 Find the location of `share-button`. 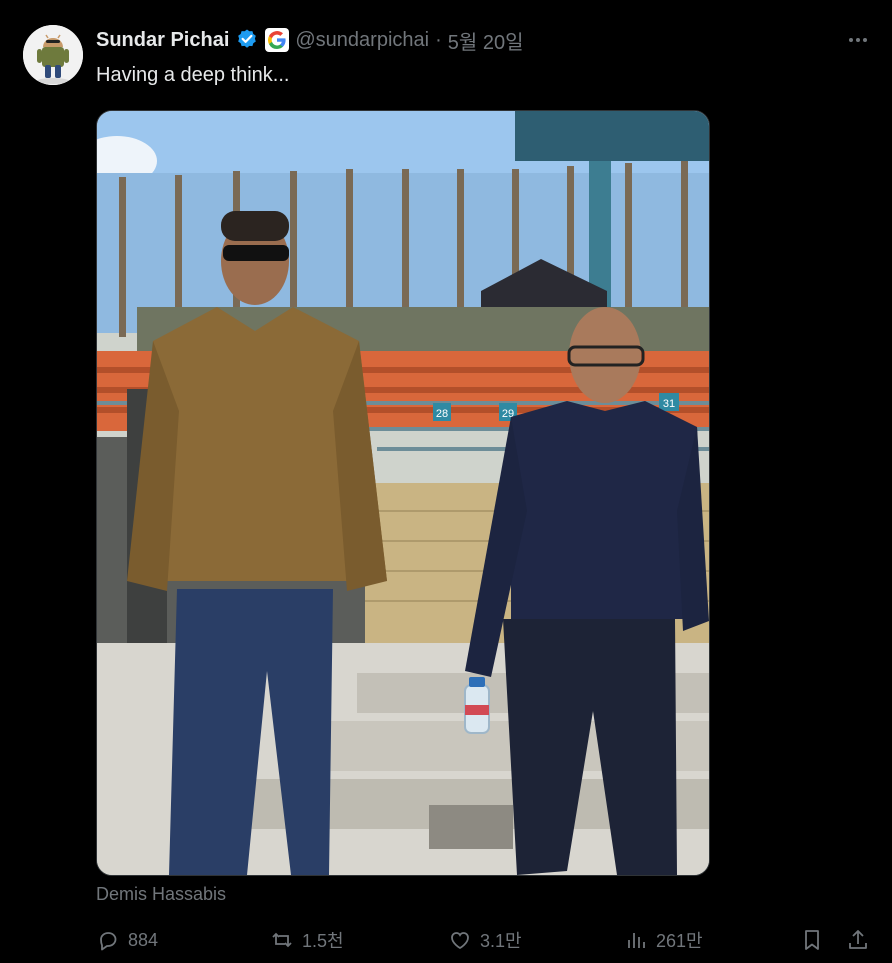

share-button is located at coordinates (858, 940).